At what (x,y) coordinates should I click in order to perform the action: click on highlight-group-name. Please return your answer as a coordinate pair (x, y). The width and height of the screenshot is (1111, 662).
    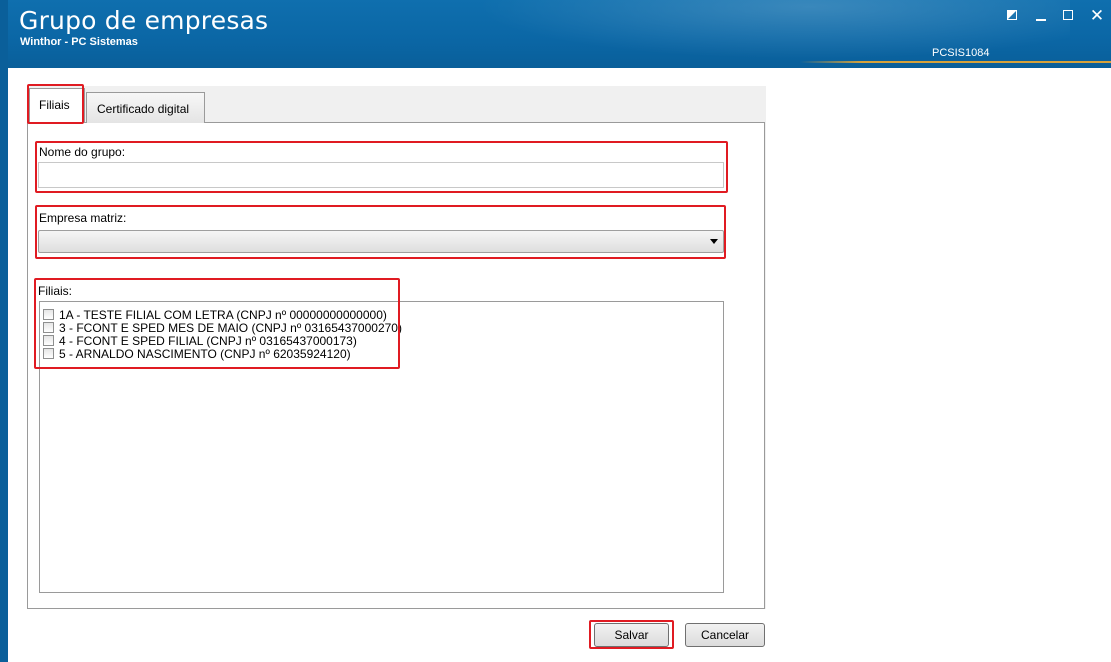
    Looking at the image, I should click on (381, 167).